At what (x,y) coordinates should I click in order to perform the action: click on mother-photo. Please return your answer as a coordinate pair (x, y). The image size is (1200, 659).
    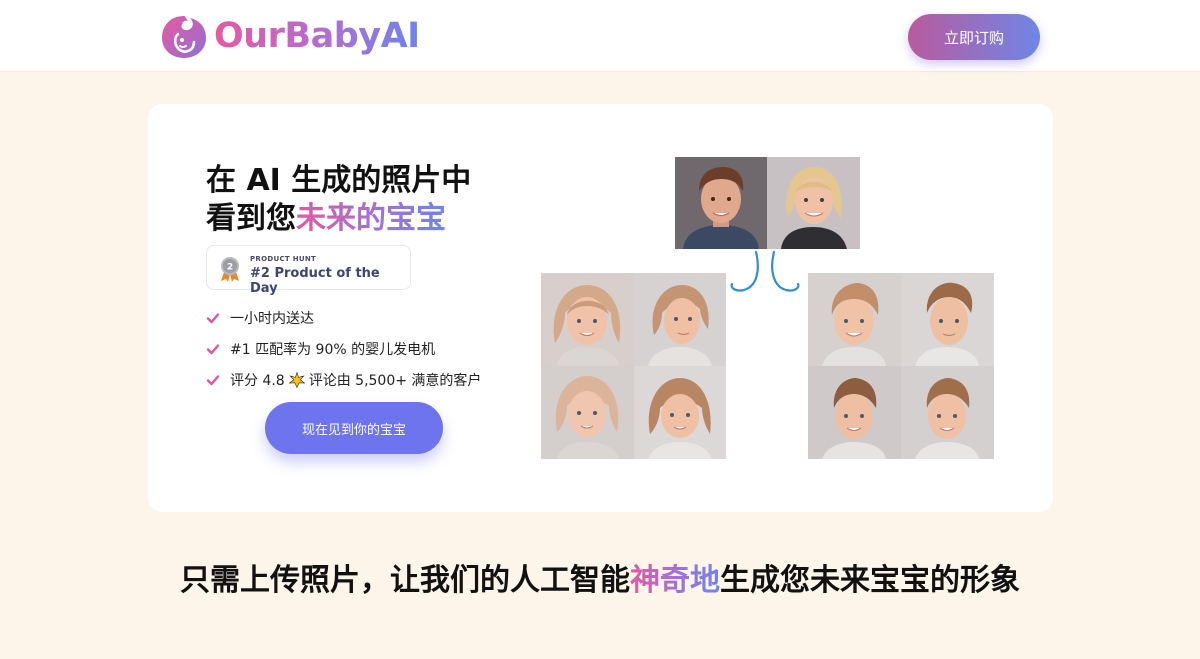
    Looking at the image, I should click on (813, 203).